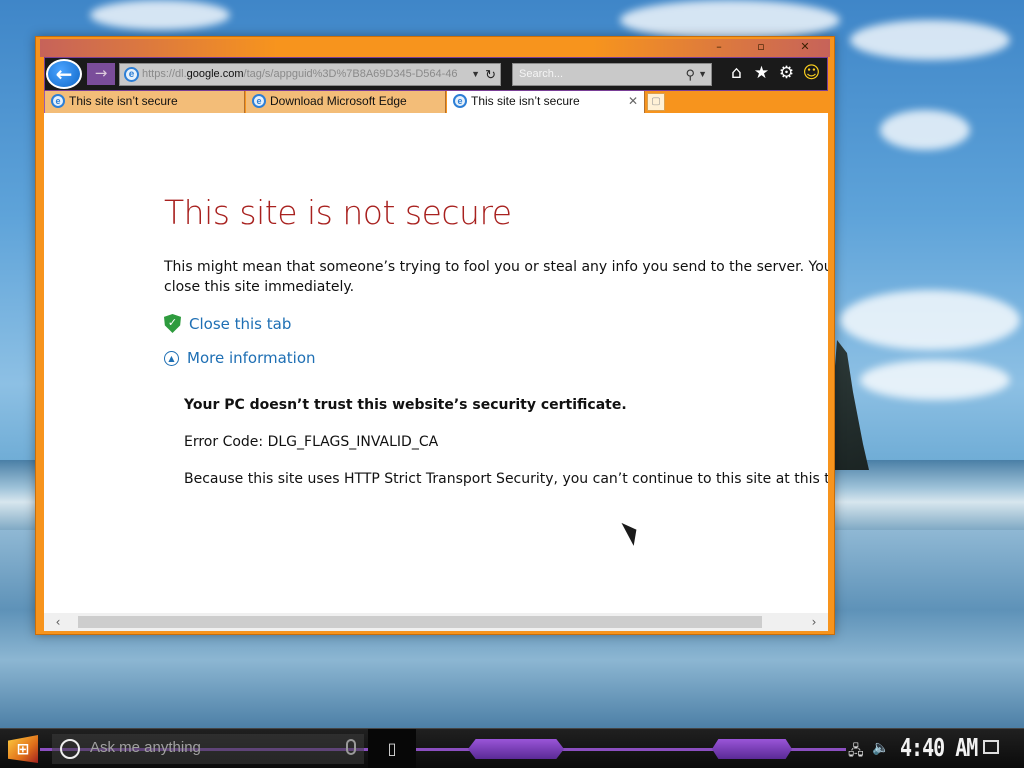  Describe the element at coordinates (208, 749) in the screenshot. I see `cortana-search-box: Ask me anything` at that location.